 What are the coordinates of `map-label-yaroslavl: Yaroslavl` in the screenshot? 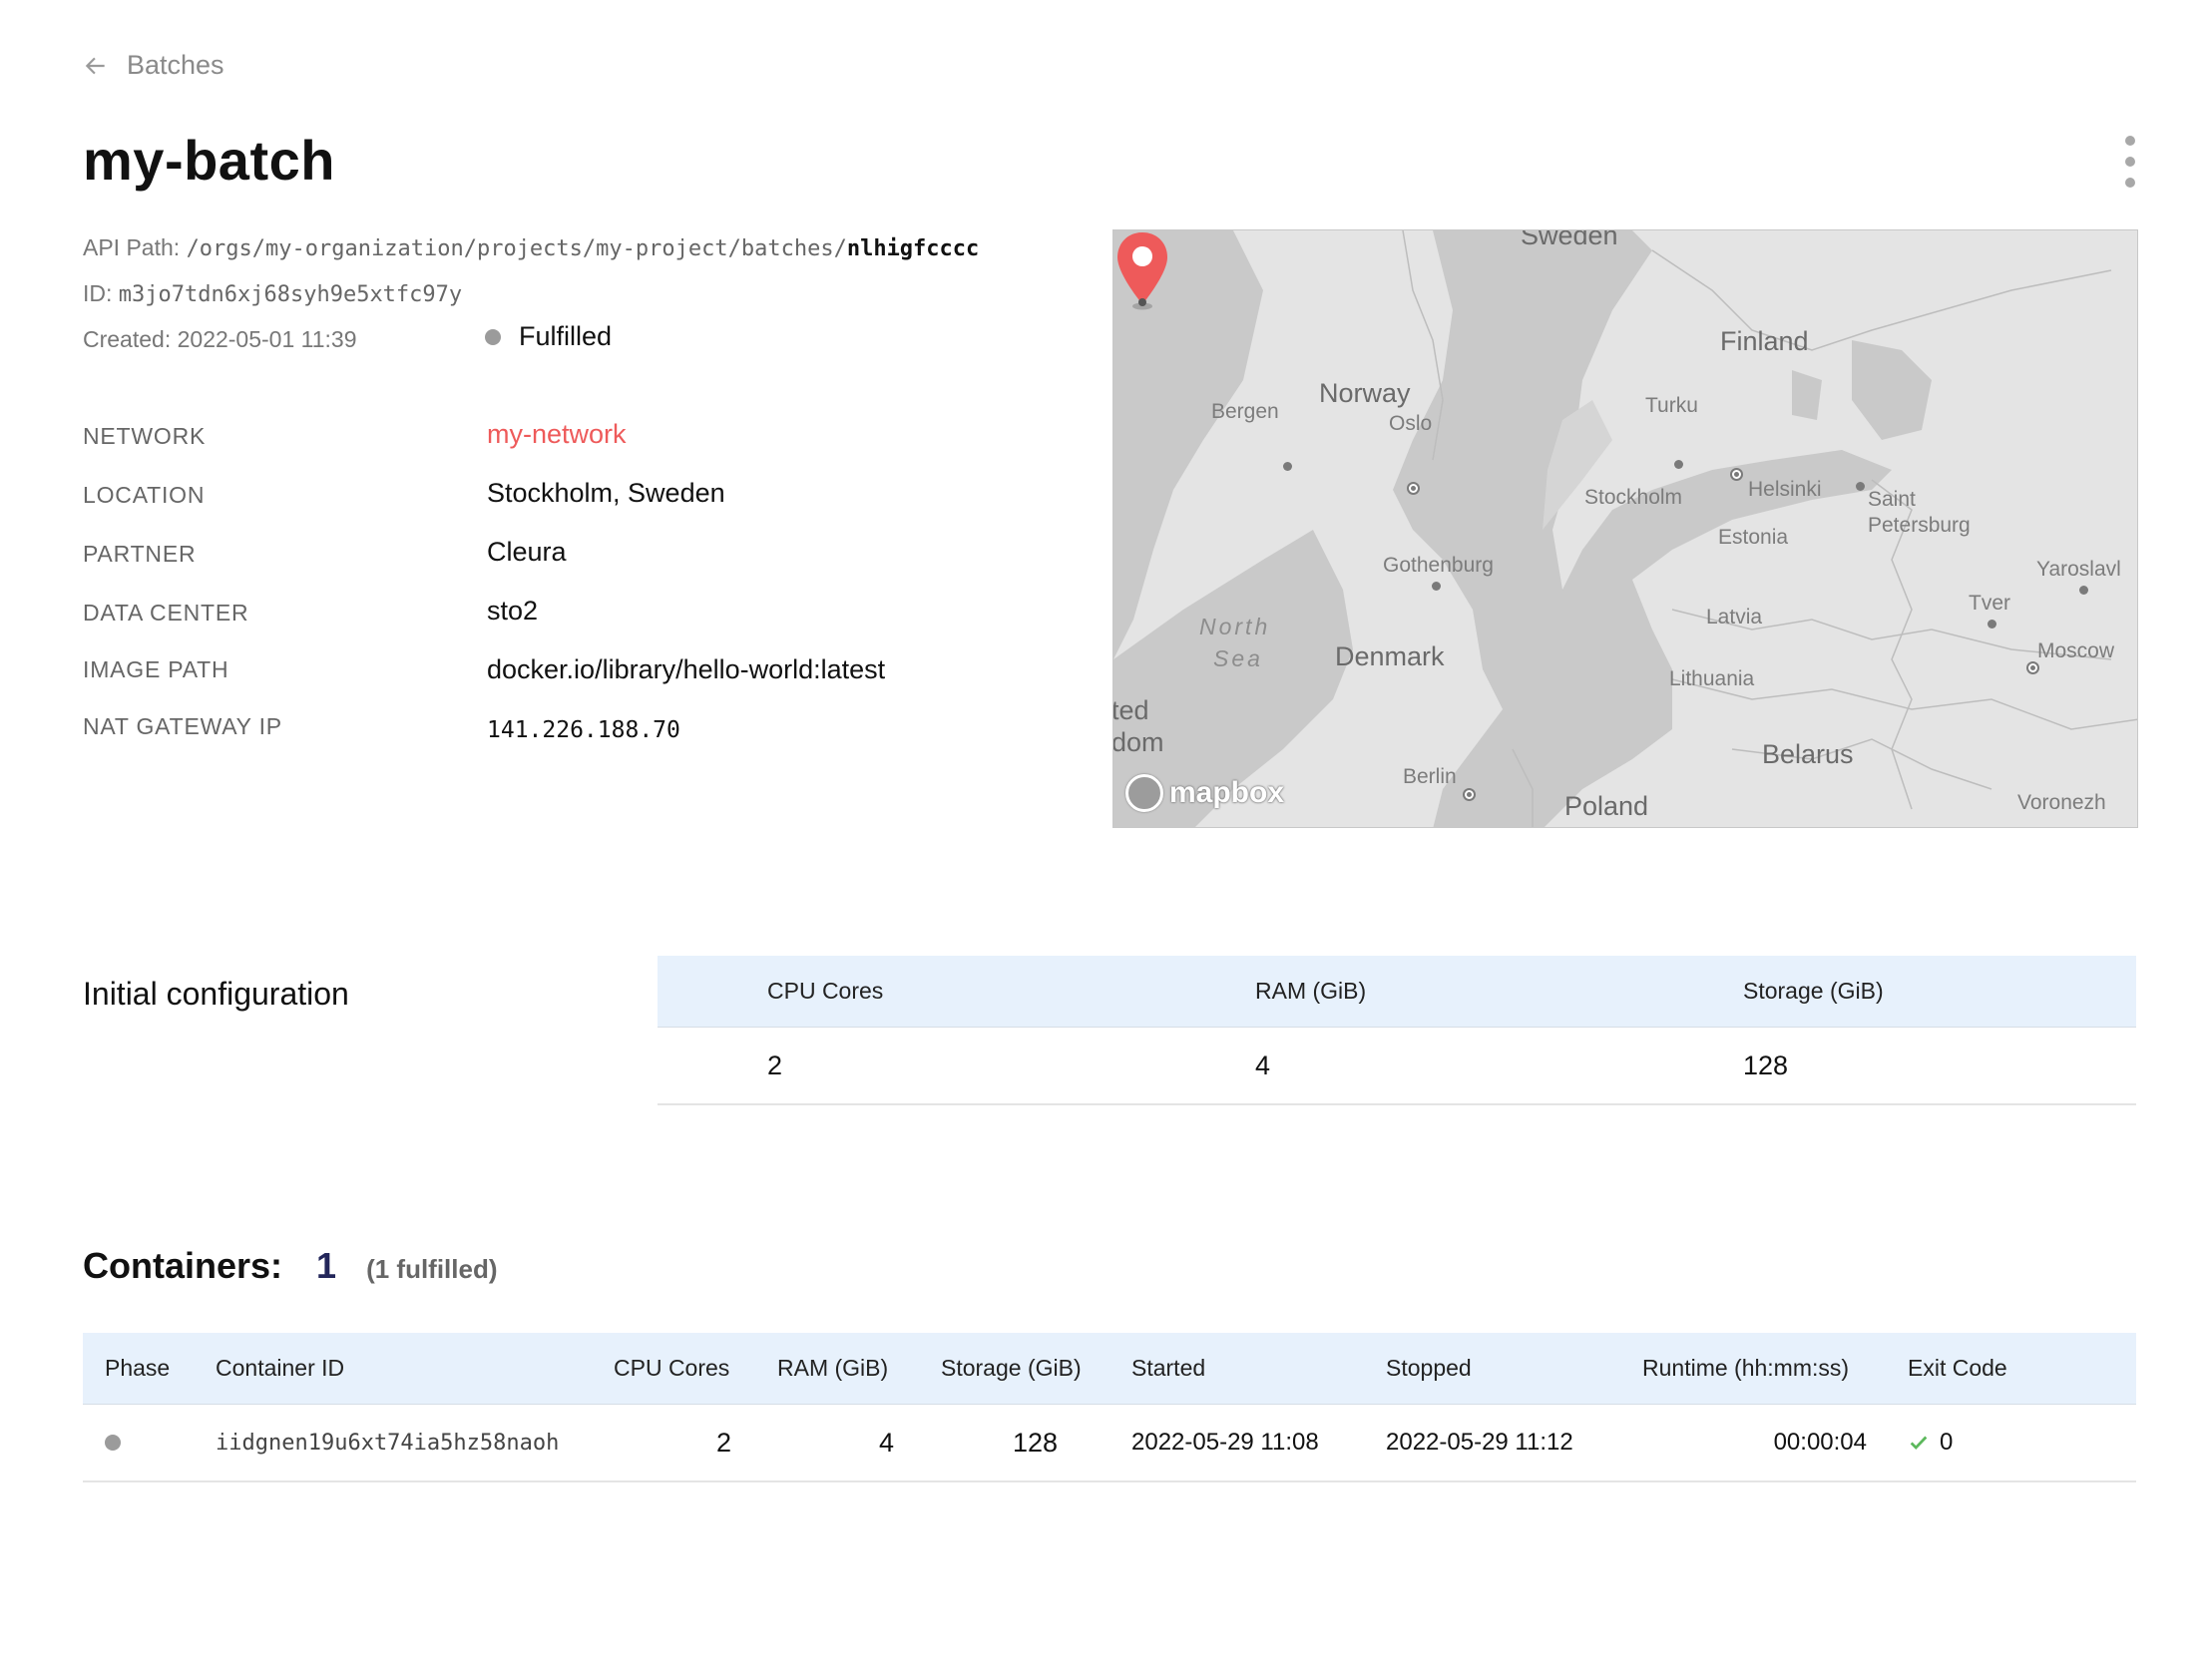 It's located at (2079, 569).